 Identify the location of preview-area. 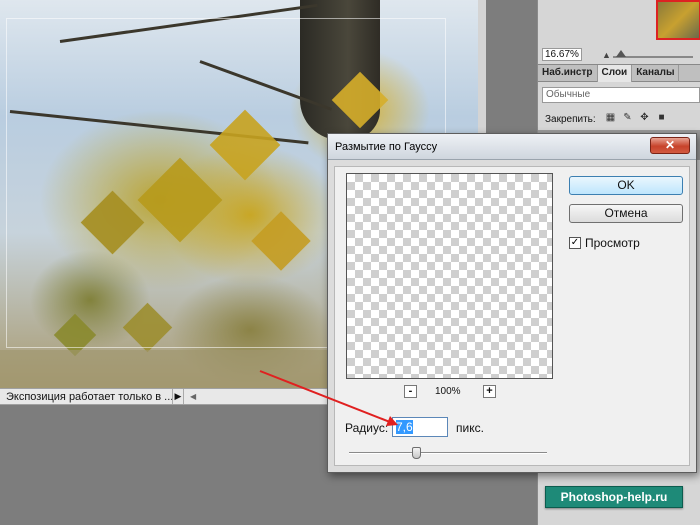
(449, 276).